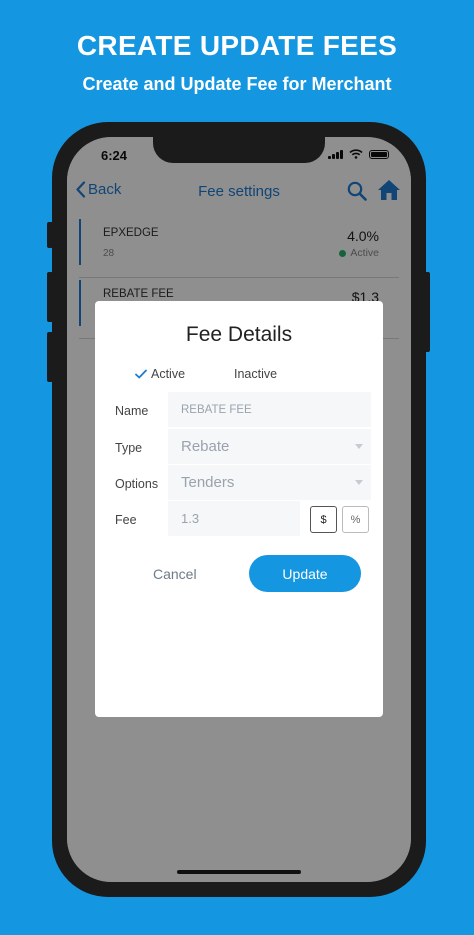 The height and width of the screenshot is (935, 474). Describe the element at coordinates (239, 872) in the screenshot. I see `home-indicator` at that location.